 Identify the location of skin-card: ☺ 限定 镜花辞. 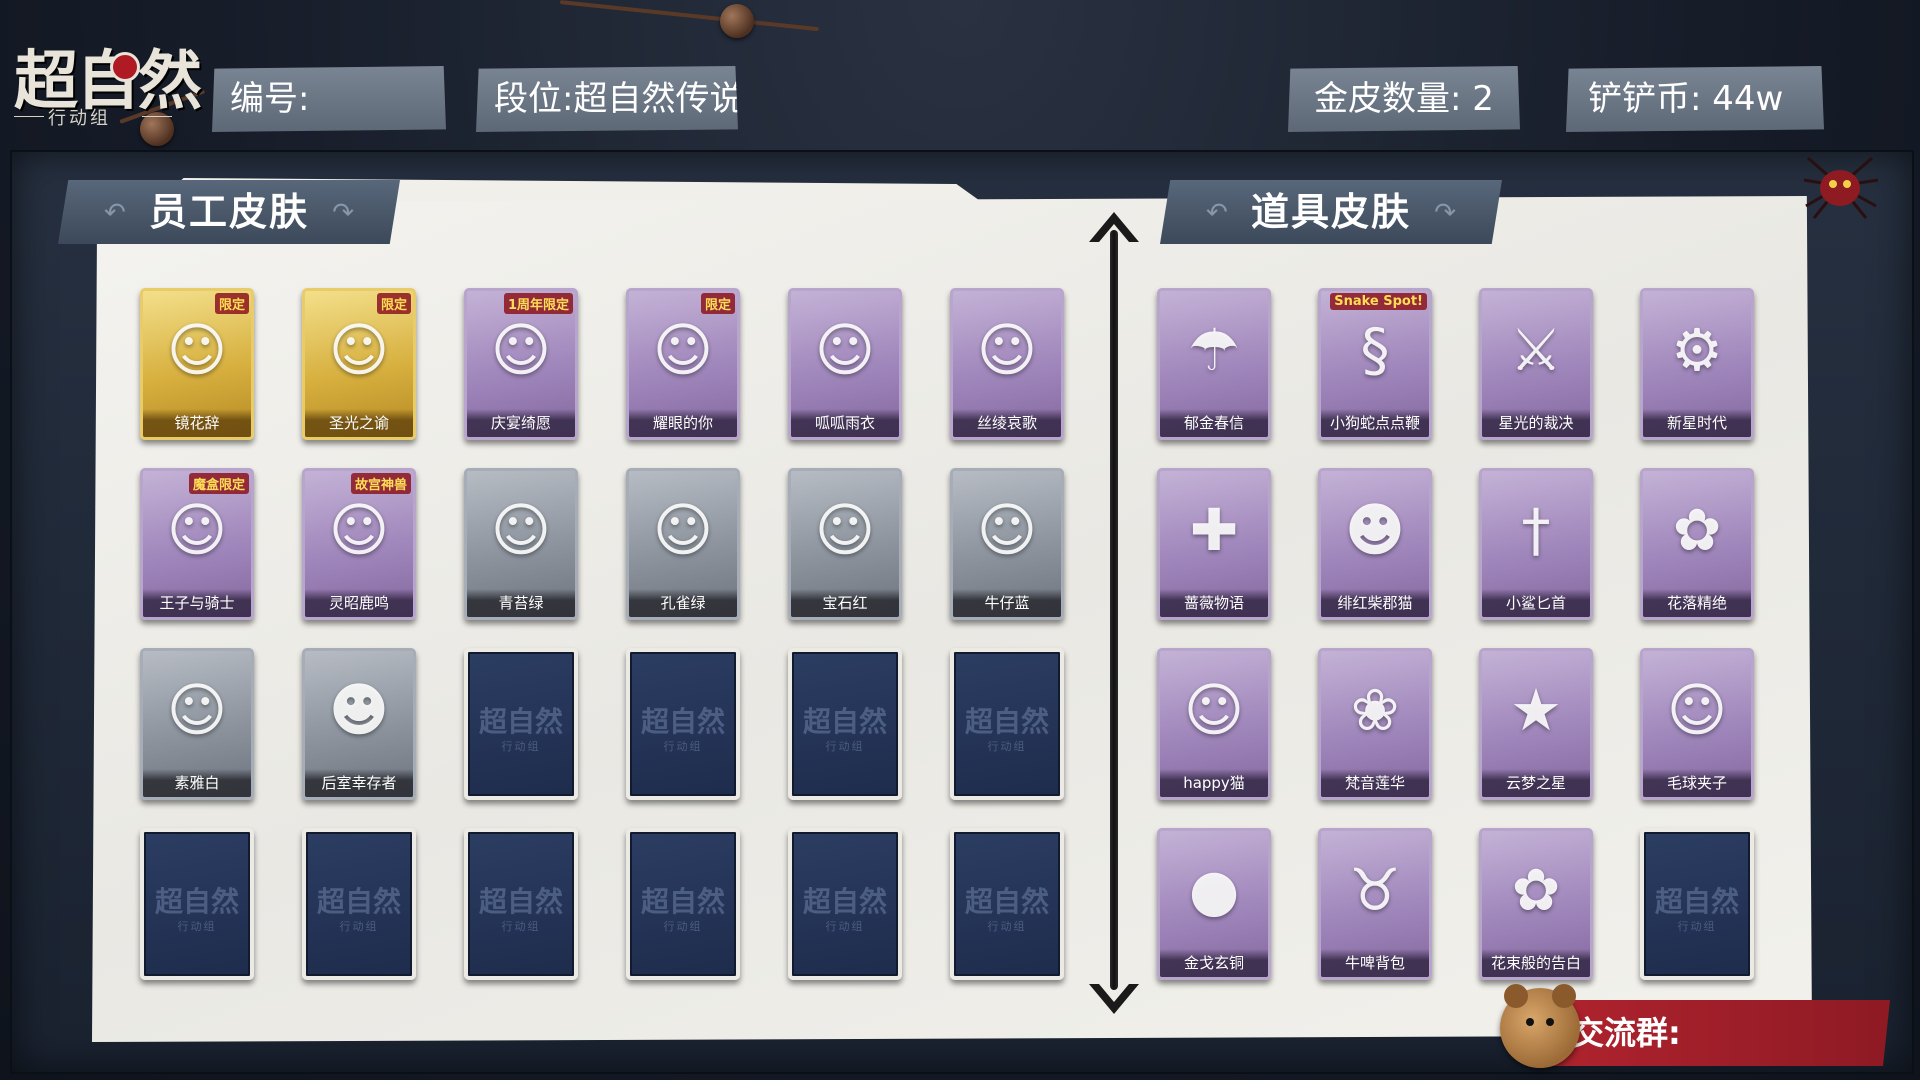
(197, 364).